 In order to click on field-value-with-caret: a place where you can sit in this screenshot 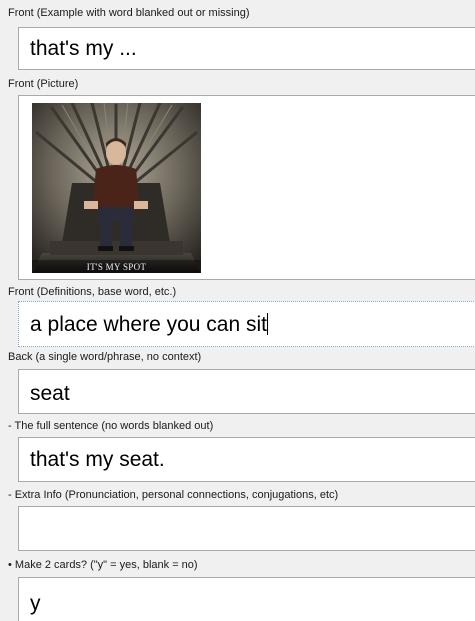, I will do `click(149, 325)`.